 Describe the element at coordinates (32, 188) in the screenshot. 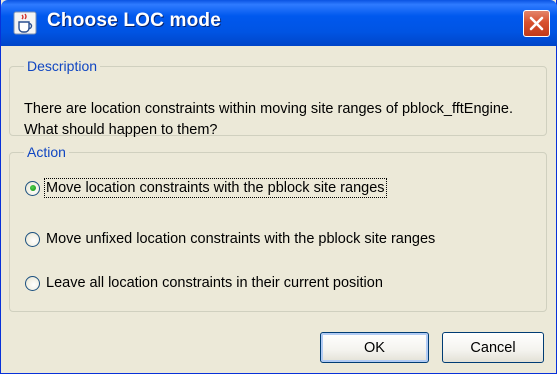

I see `radio-button-selected` at that location.